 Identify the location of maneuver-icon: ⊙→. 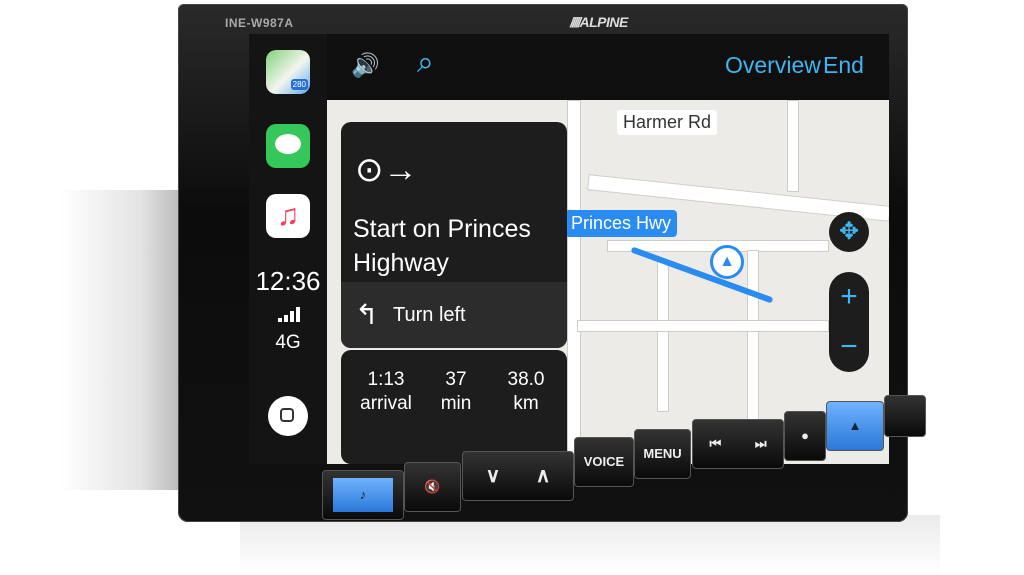
(386, 170).